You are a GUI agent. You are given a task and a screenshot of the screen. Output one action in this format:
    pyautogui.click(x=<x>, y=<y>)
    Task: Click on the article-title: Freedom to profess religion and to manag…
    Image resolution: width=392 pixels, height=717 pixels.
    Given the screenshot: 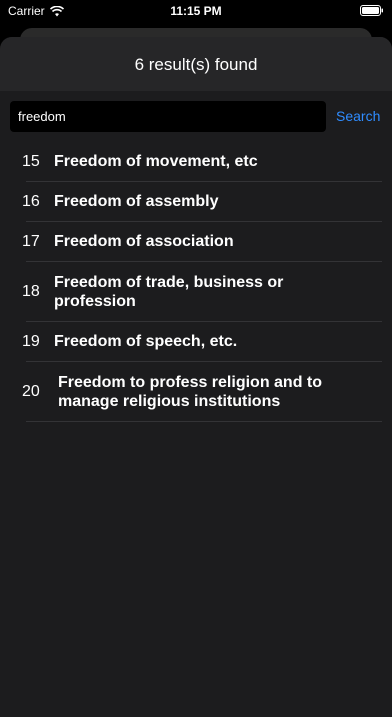 What is the action you would take?
    pyautogui.click(x=190, y=391)
    